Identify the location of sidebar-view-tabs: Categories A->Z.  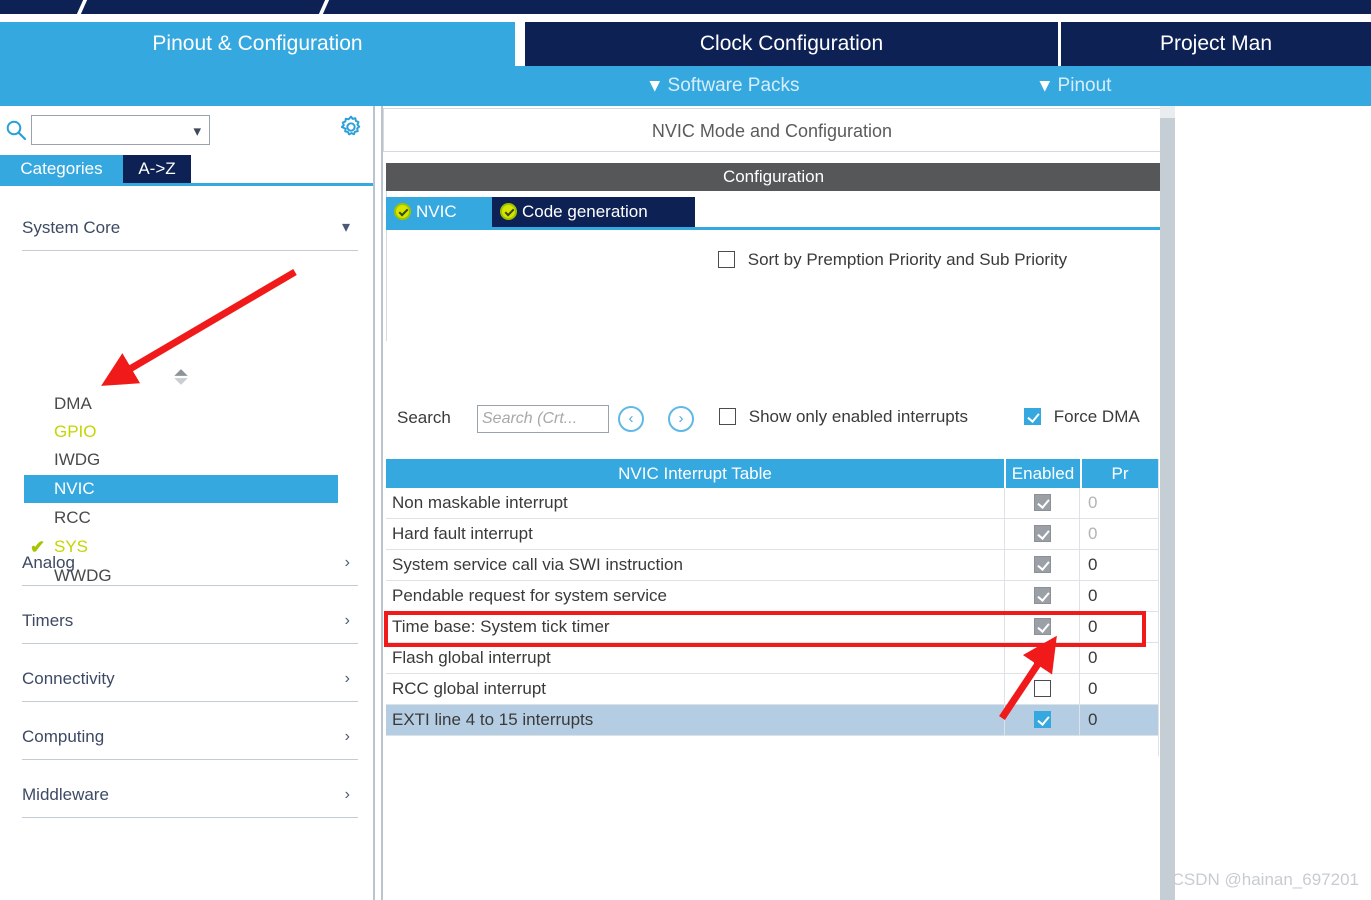
(186, 169).